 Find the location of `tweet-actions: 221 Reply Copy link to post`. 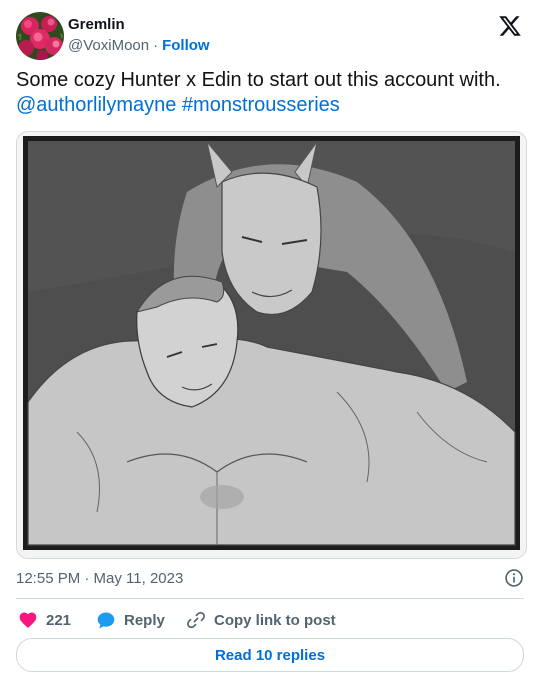

tweet-actions: 221 Reply Copy link to post is located at coordinates (270, 620).